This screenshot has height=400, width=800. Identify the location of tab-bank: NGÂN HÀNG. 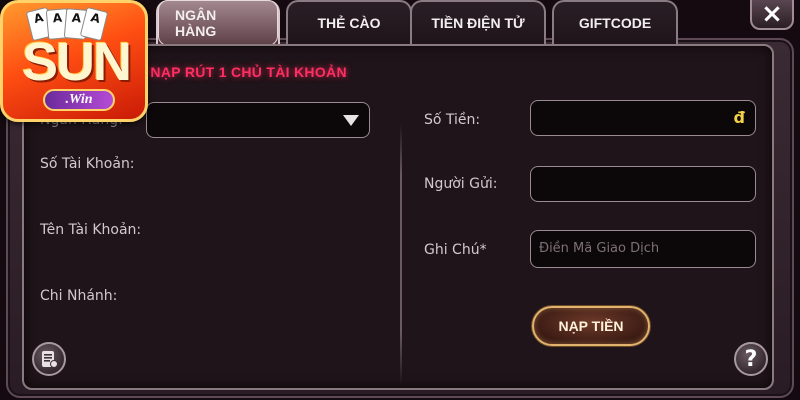
(218, 23).